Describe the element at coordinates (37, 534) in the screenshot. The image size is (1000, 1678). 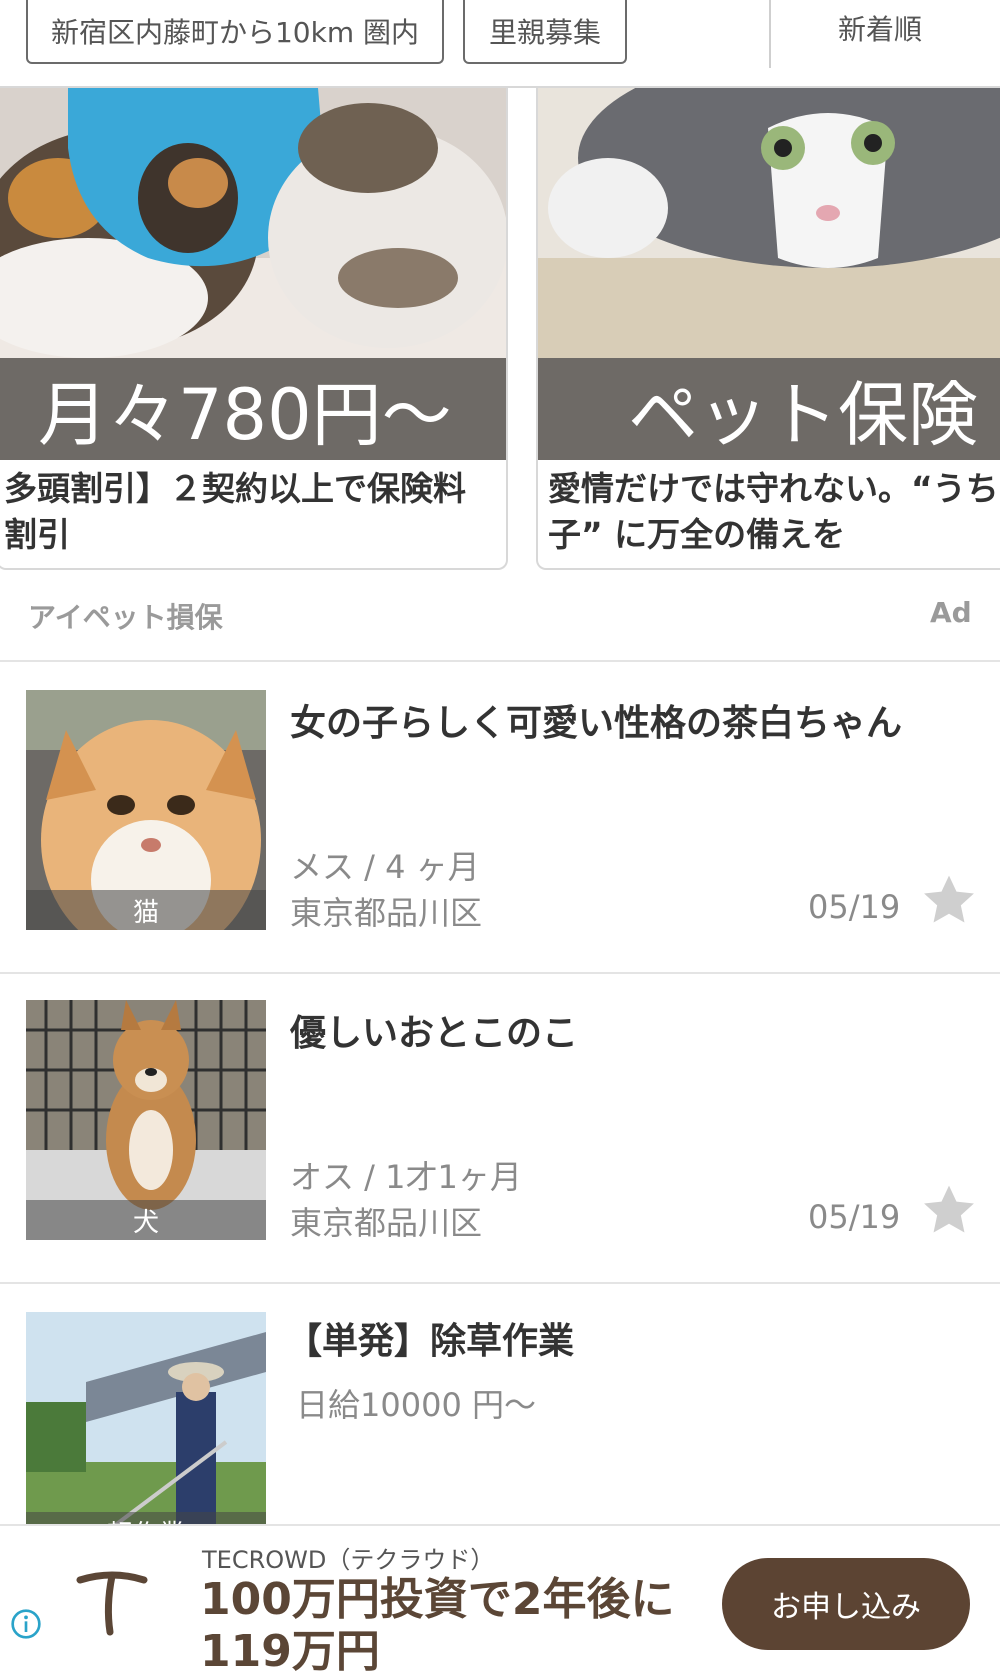
I see `ad-card-1-text-line2: 割引` at that location.